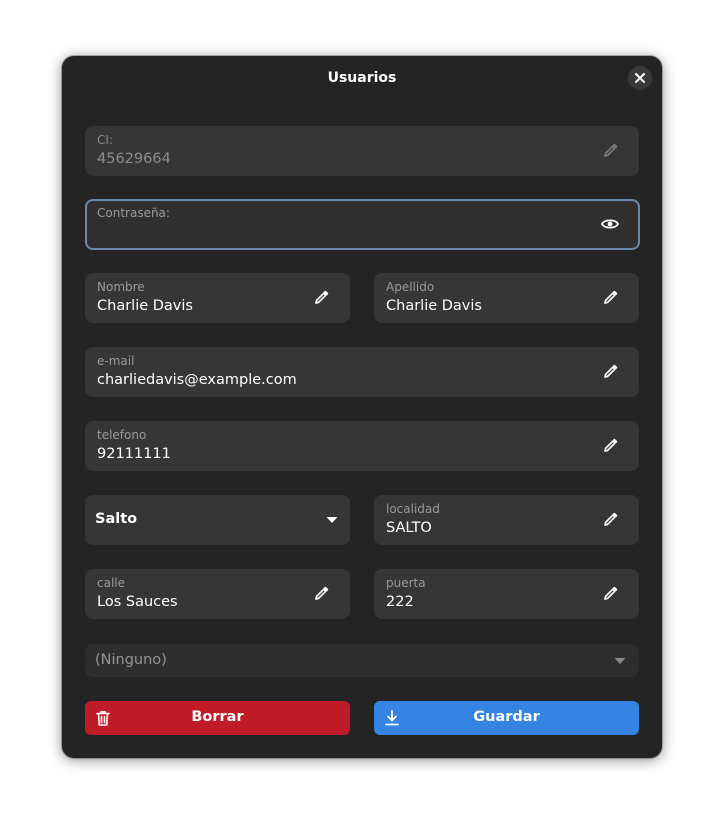  Describe the element at coordinates (410, 287) in the screenshot. I see `apellido-label: Apellido` at that location.